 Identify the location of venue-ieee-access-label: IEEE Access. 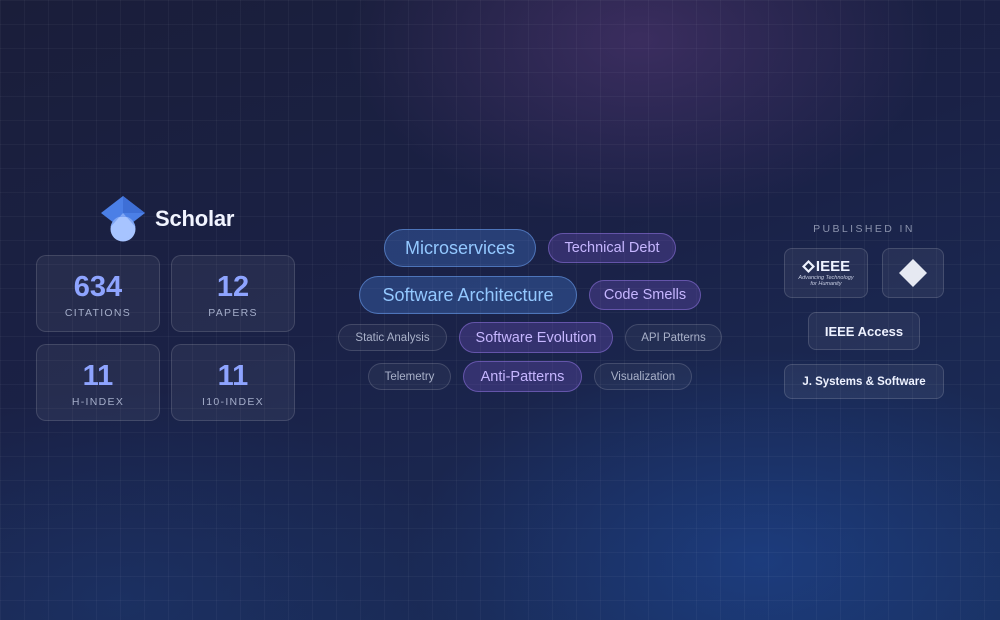
(864, 331).